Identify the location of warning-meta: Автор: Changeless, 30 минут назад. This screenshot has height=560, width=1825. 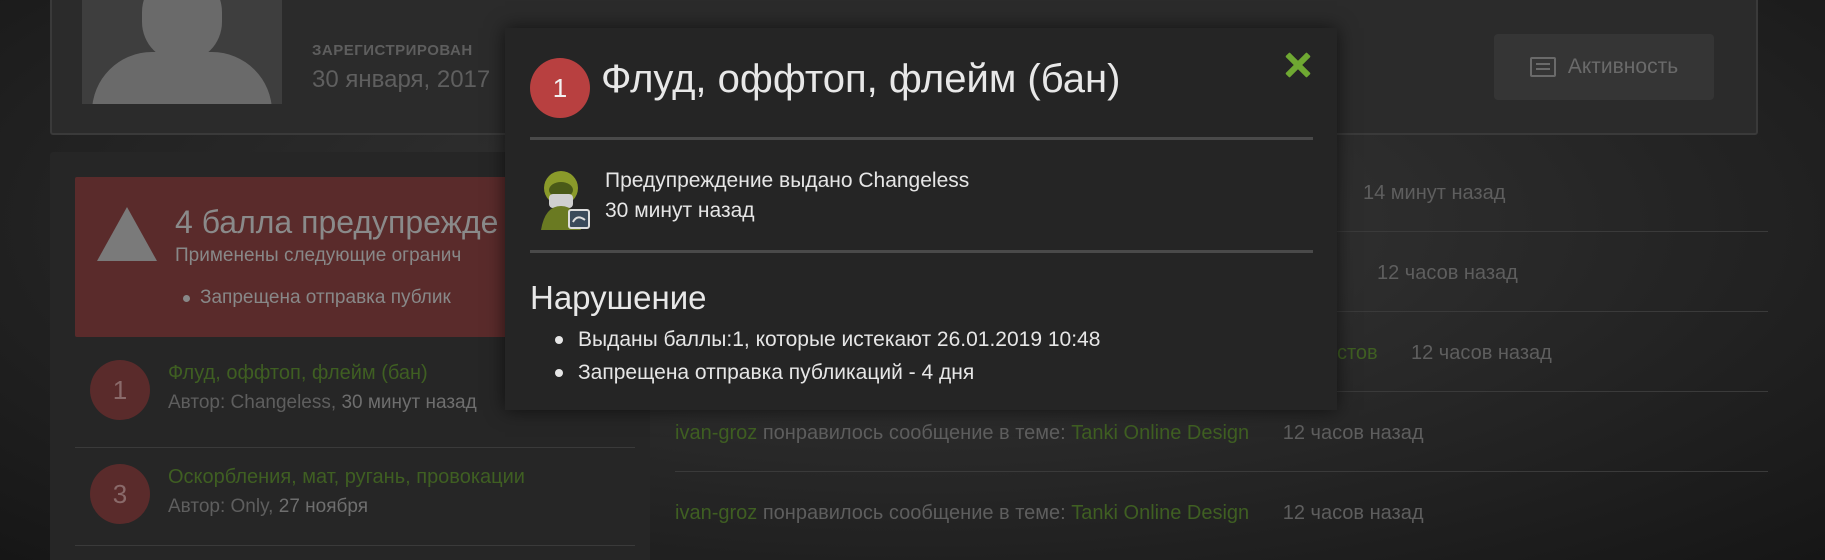
(322, 403).